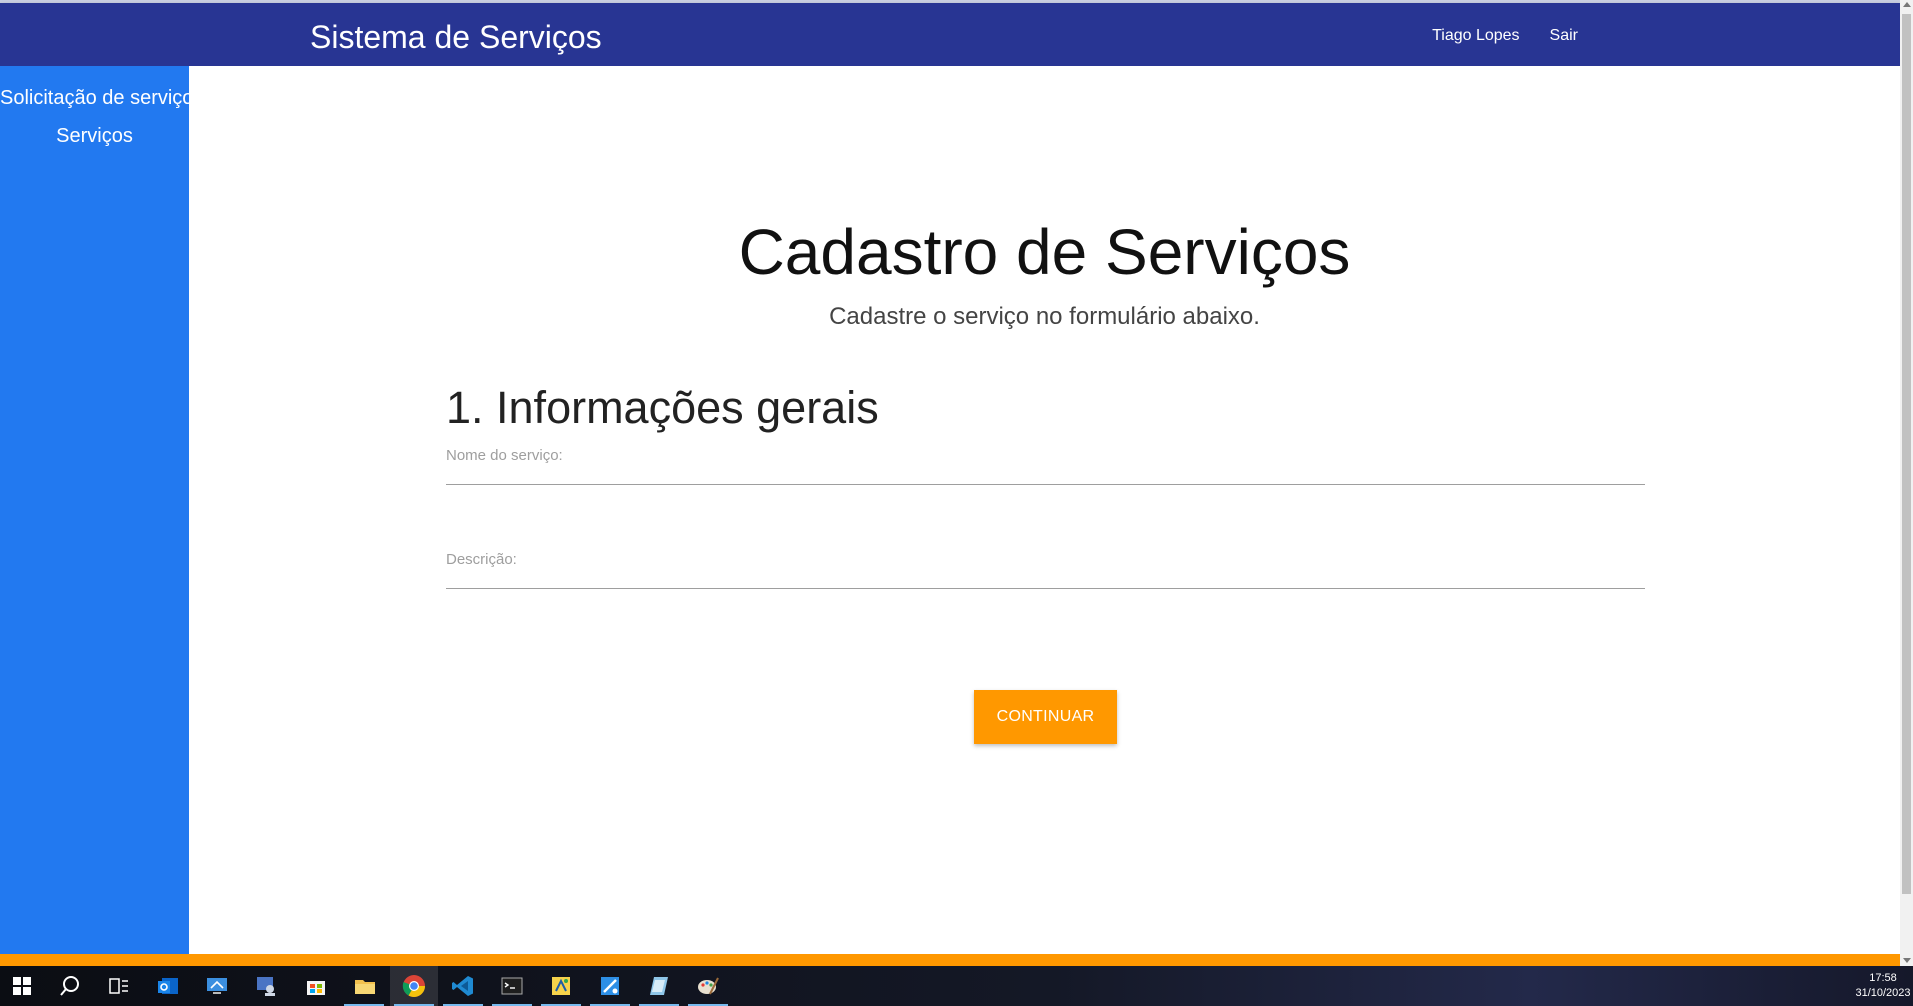  I want to click on continue-button: CONTINUAR, so click(1045, 717).